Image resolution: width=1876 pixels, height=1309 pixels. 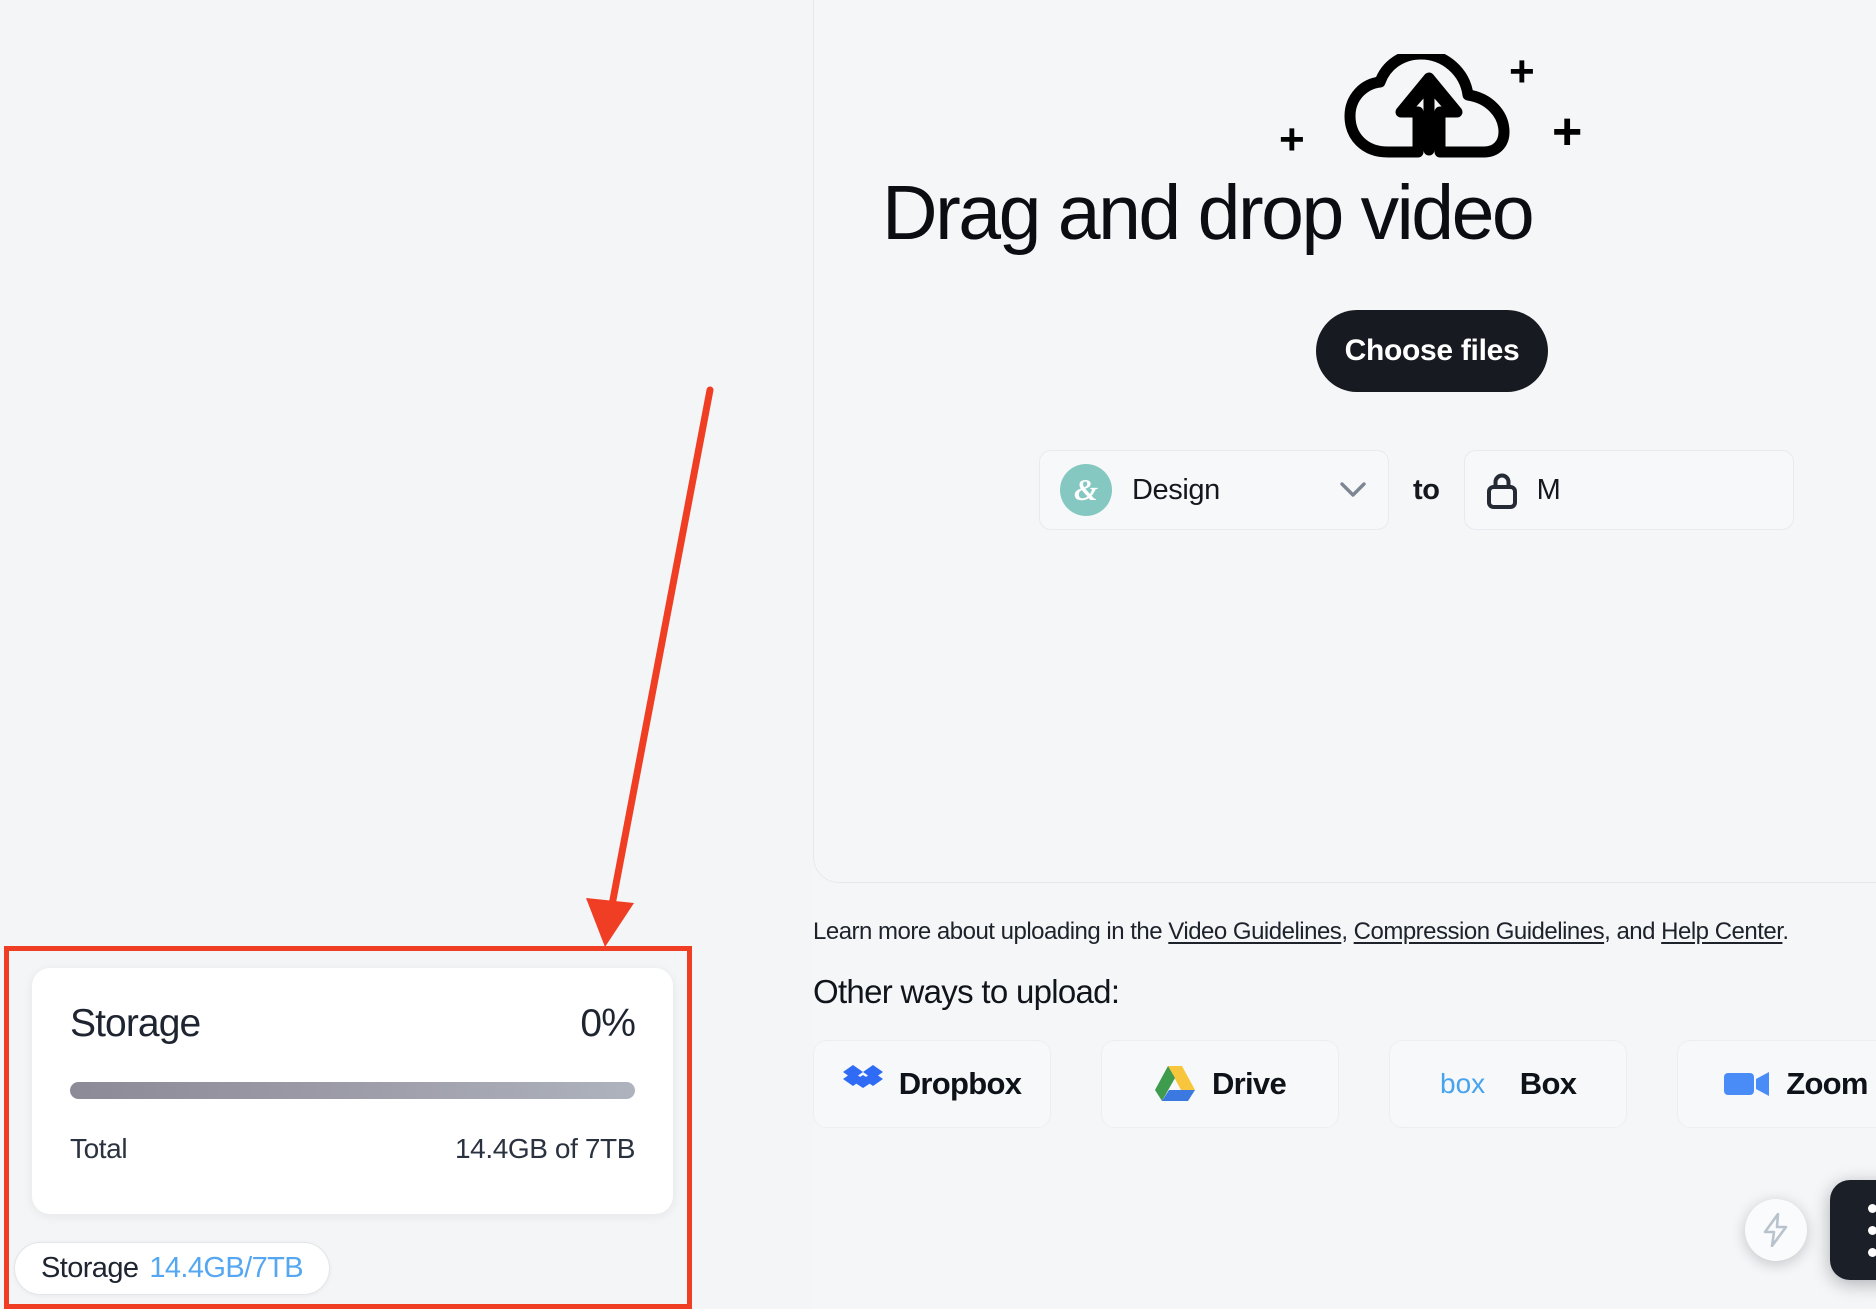 I want to click on storage-percent: 0%, so click(x=607, y=1023).